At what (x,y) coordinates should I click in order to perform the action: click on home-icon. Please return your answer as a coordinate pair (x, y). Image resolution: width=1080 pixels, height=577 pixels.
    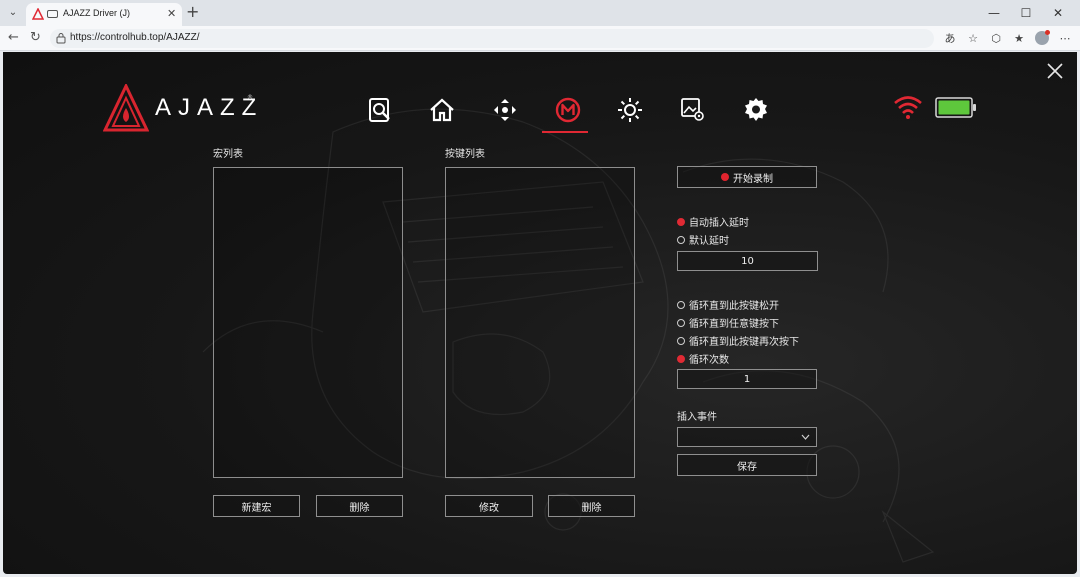
    Looking at the image, I should click on (442, 110).